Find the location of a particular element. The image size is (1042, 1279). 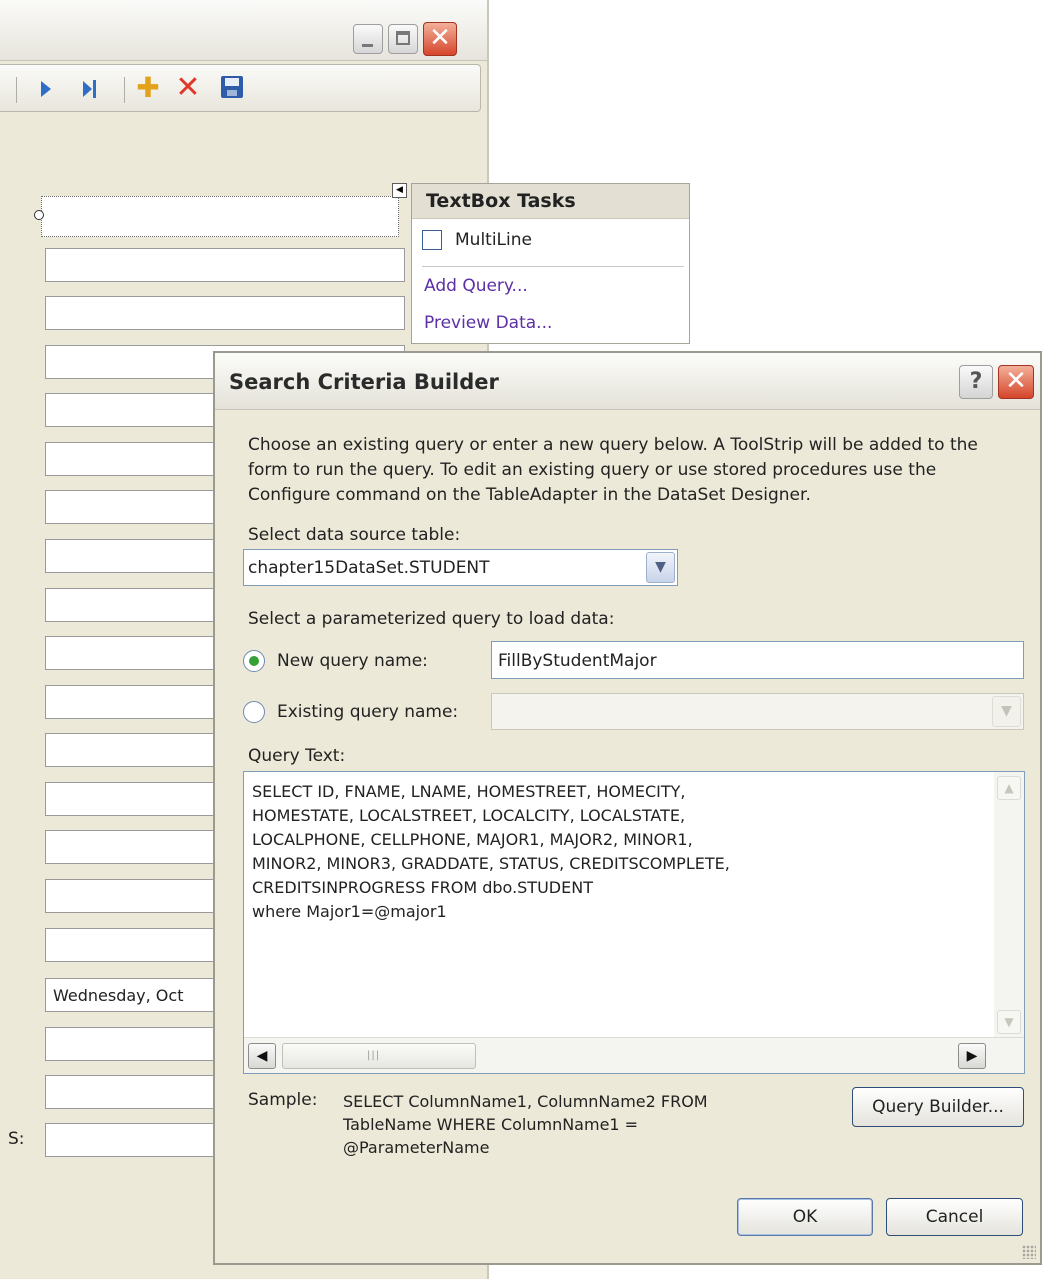

horizontal-scrollbar: ◀ ||| ▶ is located at coordinates (634, 1055).